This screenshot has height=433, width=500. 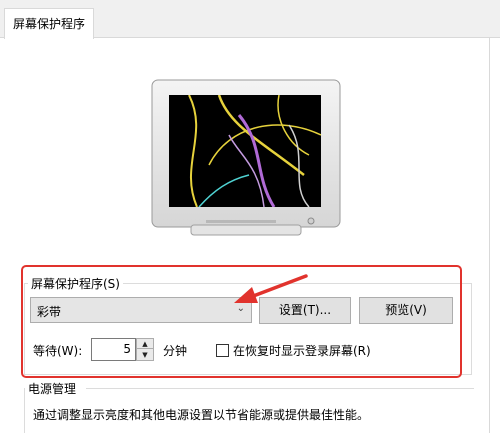 I want to click on power-group-title: 电源管理, so click(x=54, y=388).